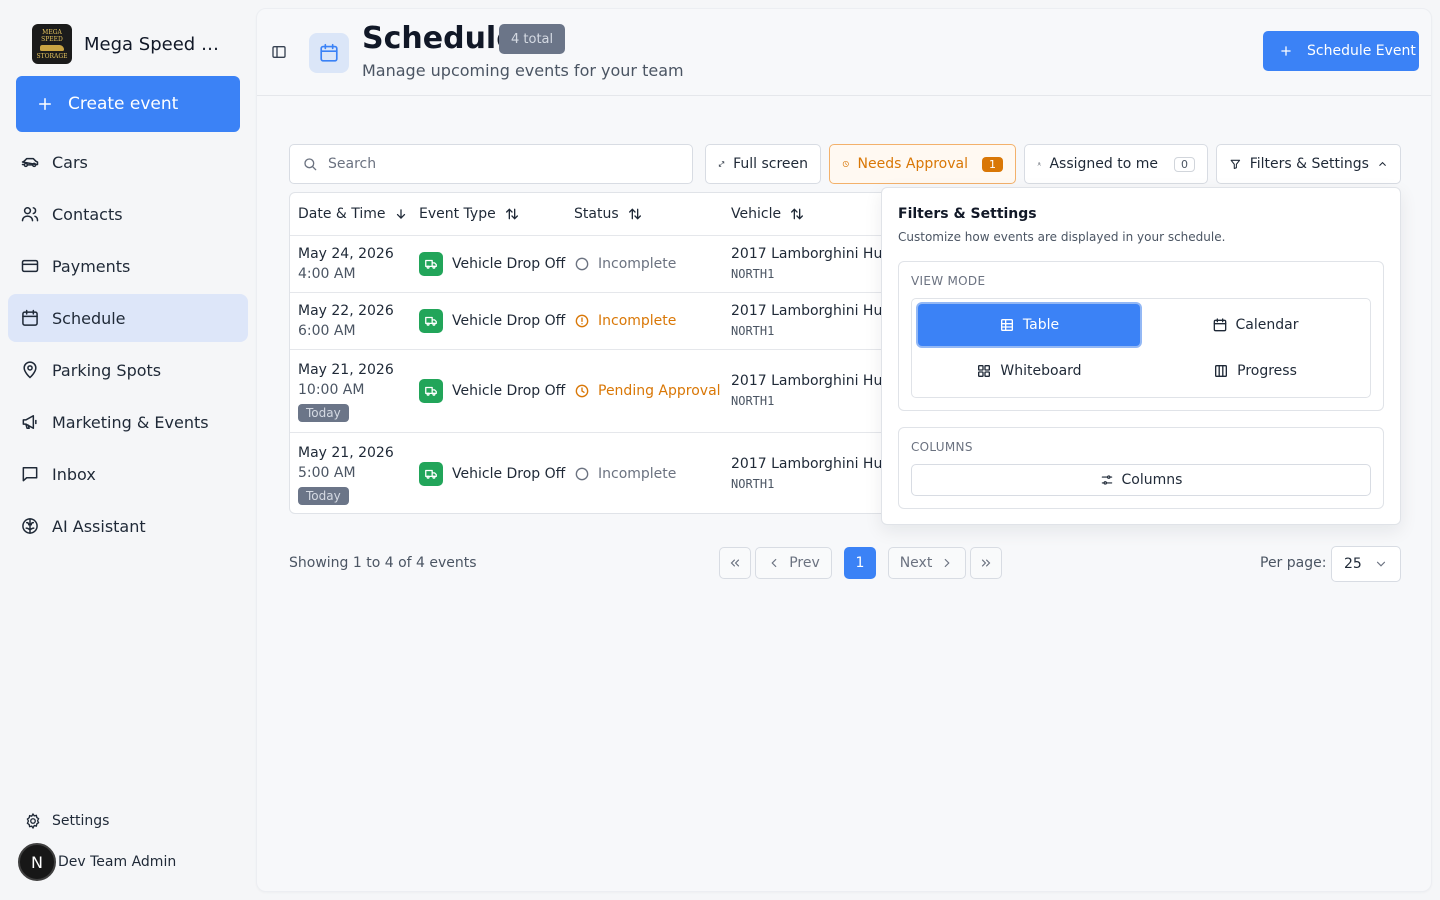 The width and height of the screenshot is (1440, 900). Describe the element at coordinates (457, 213) in the screenshot. I see `column-header-label: Event Type` at that location.